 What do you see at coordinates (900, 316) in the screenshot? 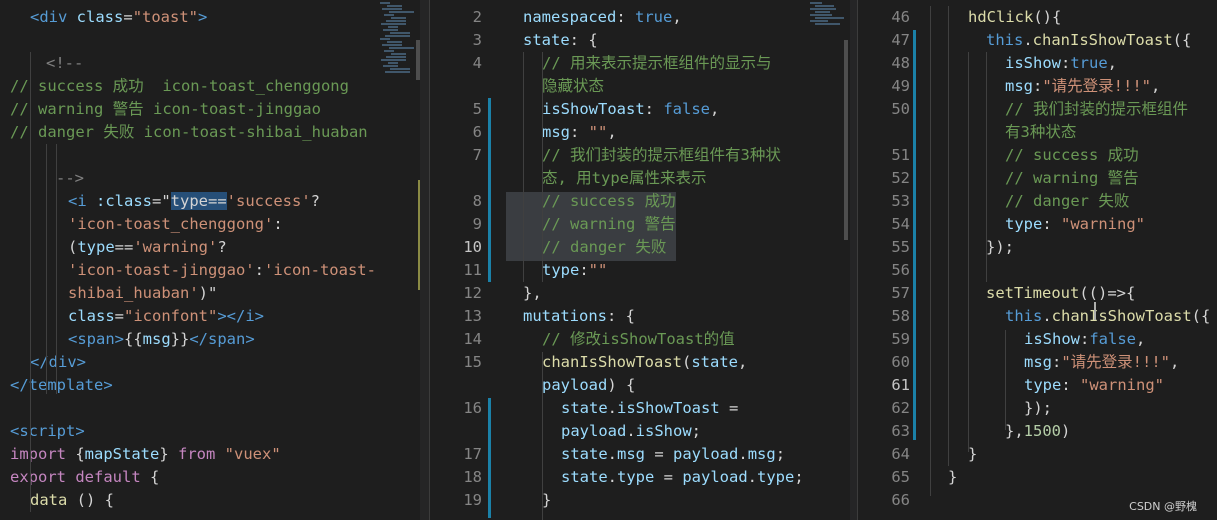
I see `line-number: 58` at bounding box center [900, 316].